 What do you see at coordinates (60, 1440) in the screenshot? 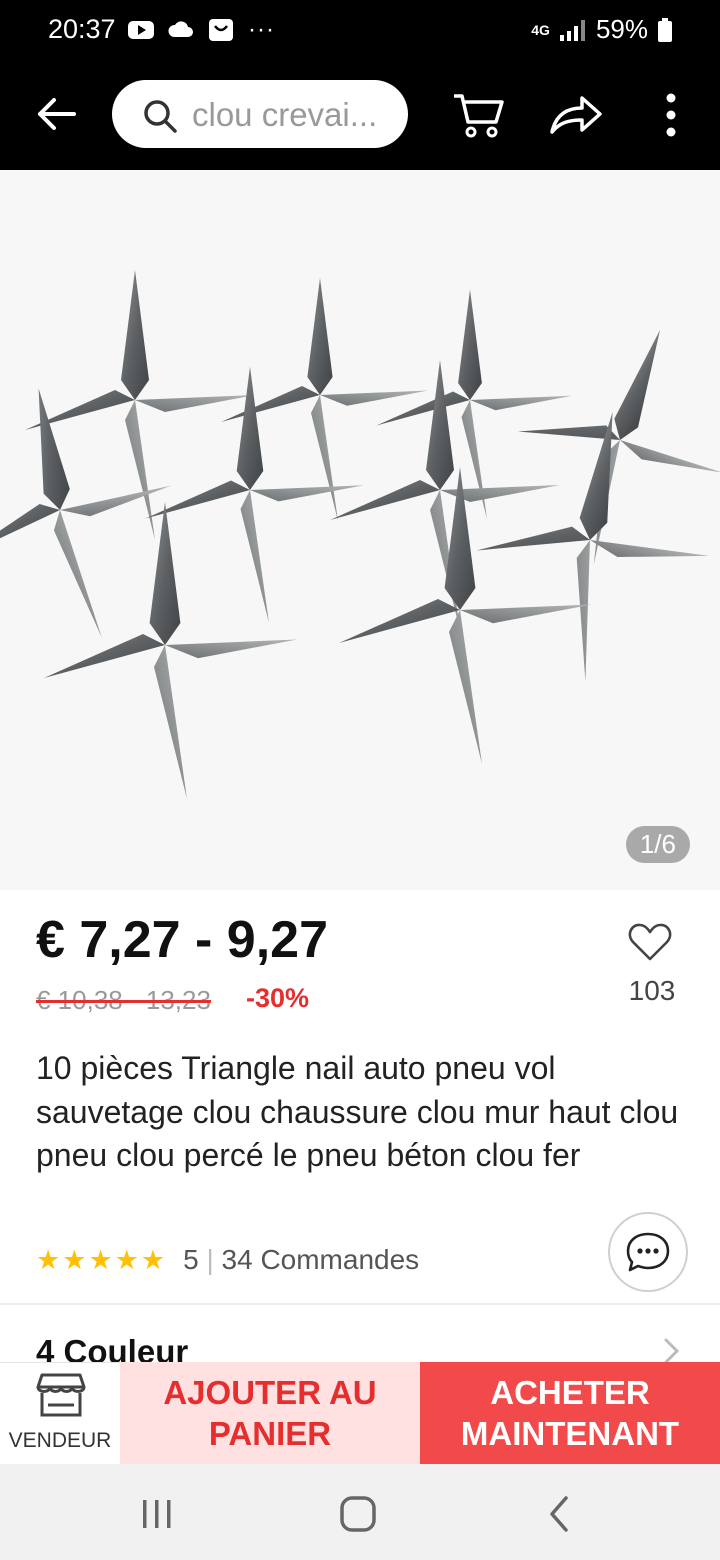
I see `vendor-label: VENDEUR` at bounding box center [60, 1440].